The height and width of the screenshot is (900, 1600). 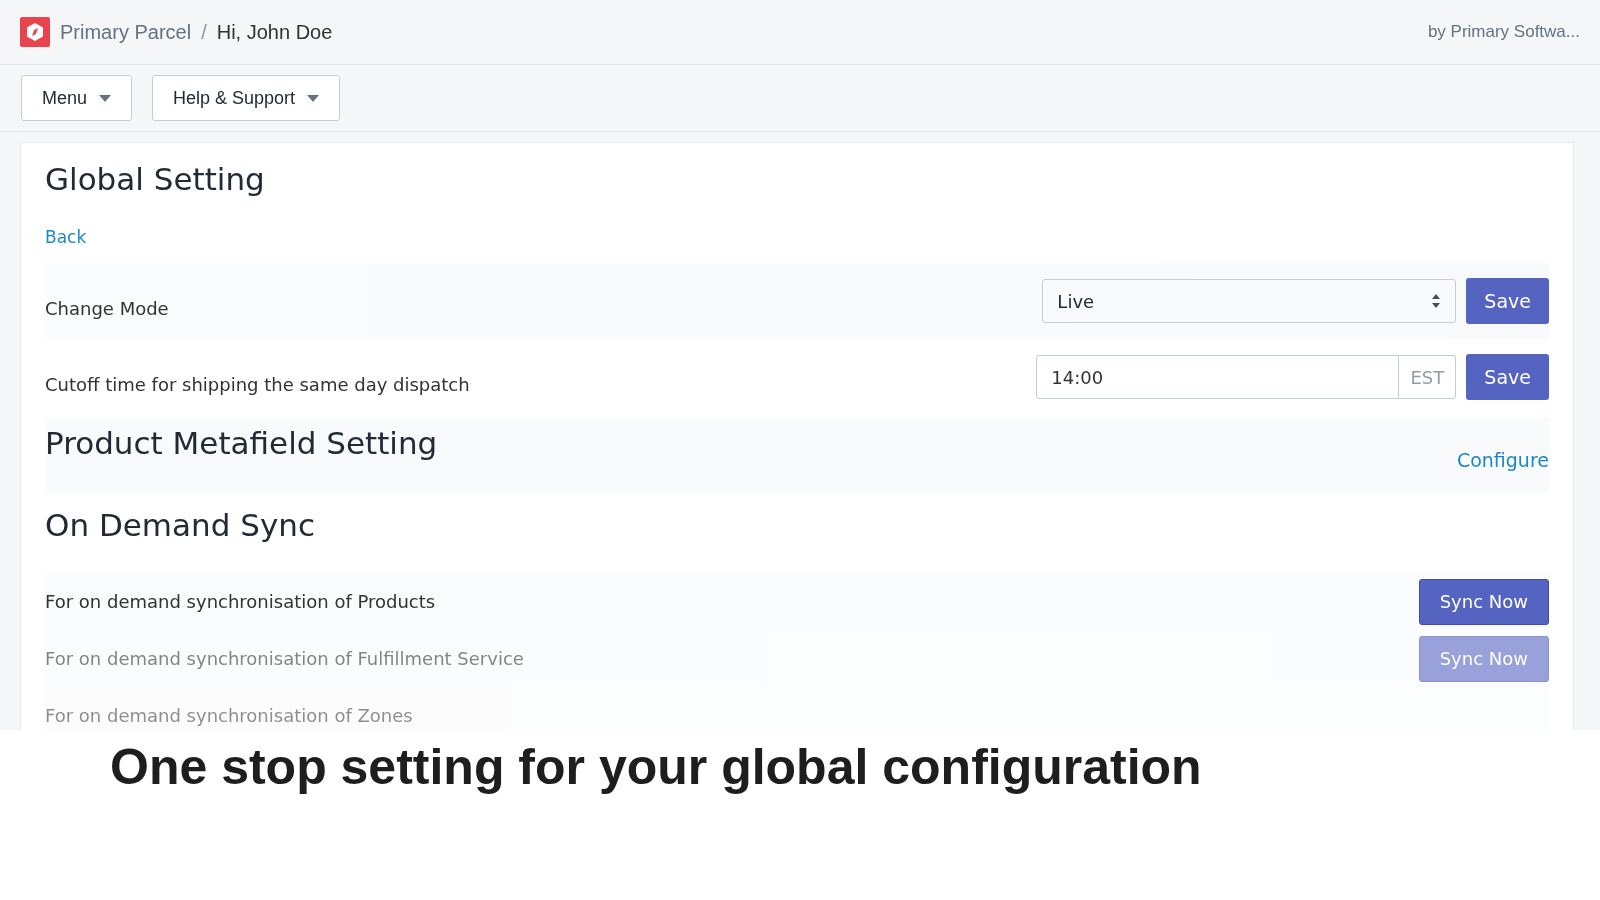 I want to click on setting-label: Change Mode, so click(x=107, y=308).